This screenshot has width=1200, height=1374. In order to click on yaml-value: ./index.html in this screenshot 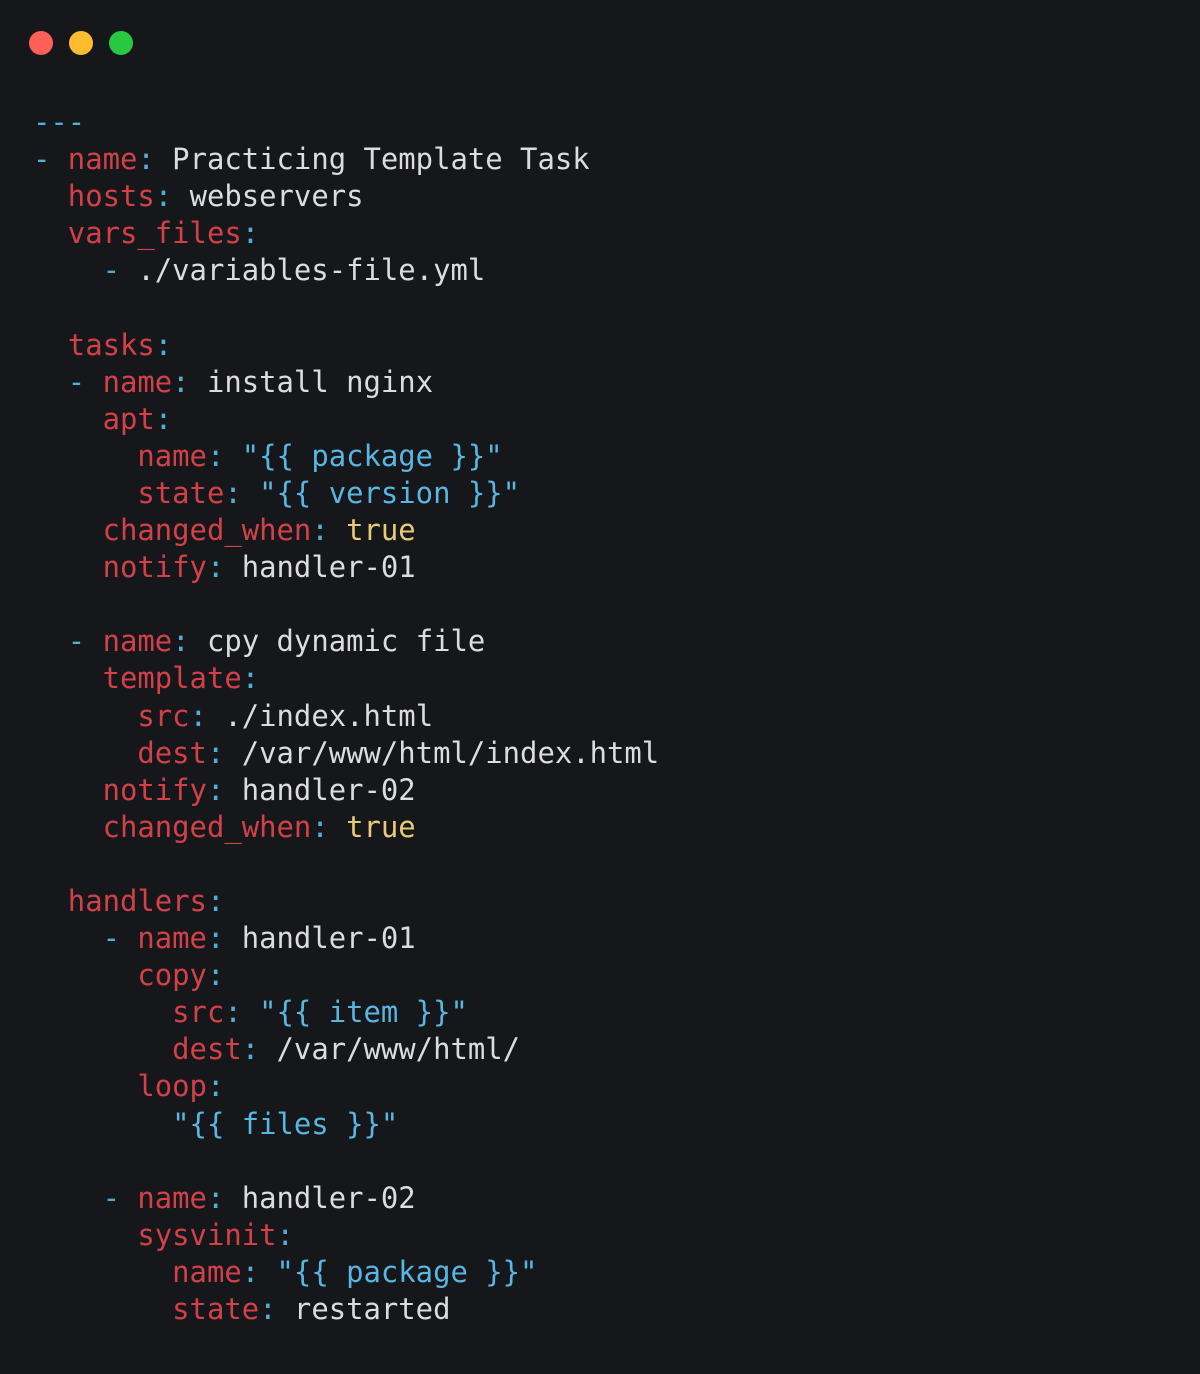, I will do `click(329, 715)`.